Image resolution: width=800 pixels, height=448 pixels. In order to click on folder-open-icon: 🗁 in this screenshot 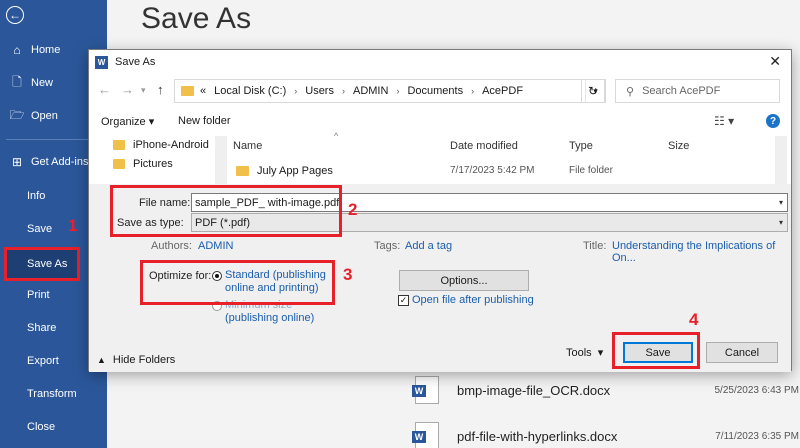, I will do `click(17, 114)`.